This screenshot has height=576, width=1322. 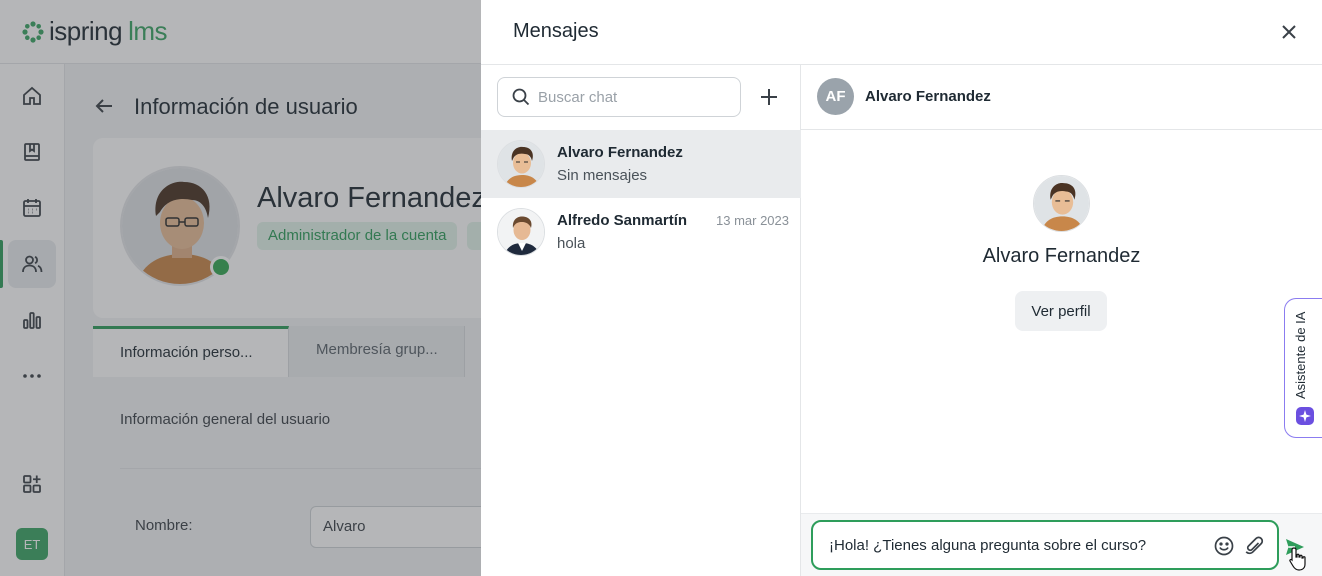 What do you see at coordinates (641, 164) in the screenshot?
I see `chat-item-alvaro: Alvaro Fernandez Sin mensajes` at bounding box center [641, 164].